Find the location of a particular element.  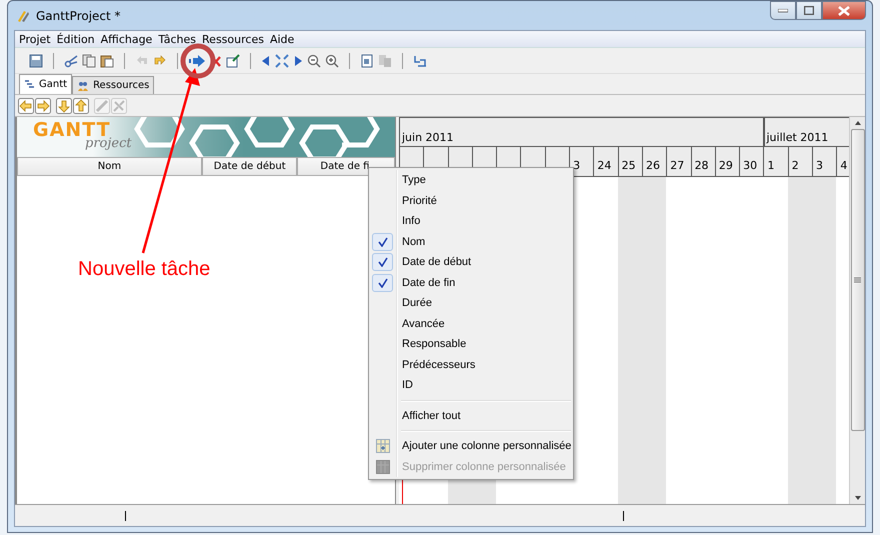

minimize-button is located at coordinates (783, 10).